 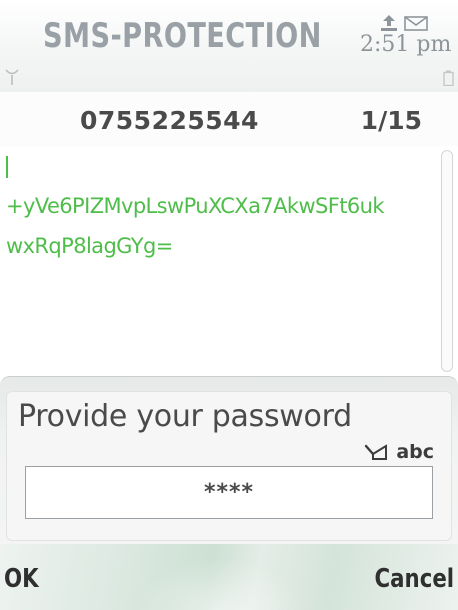 I want to click on mail-icon, so click(x=416, y=23).